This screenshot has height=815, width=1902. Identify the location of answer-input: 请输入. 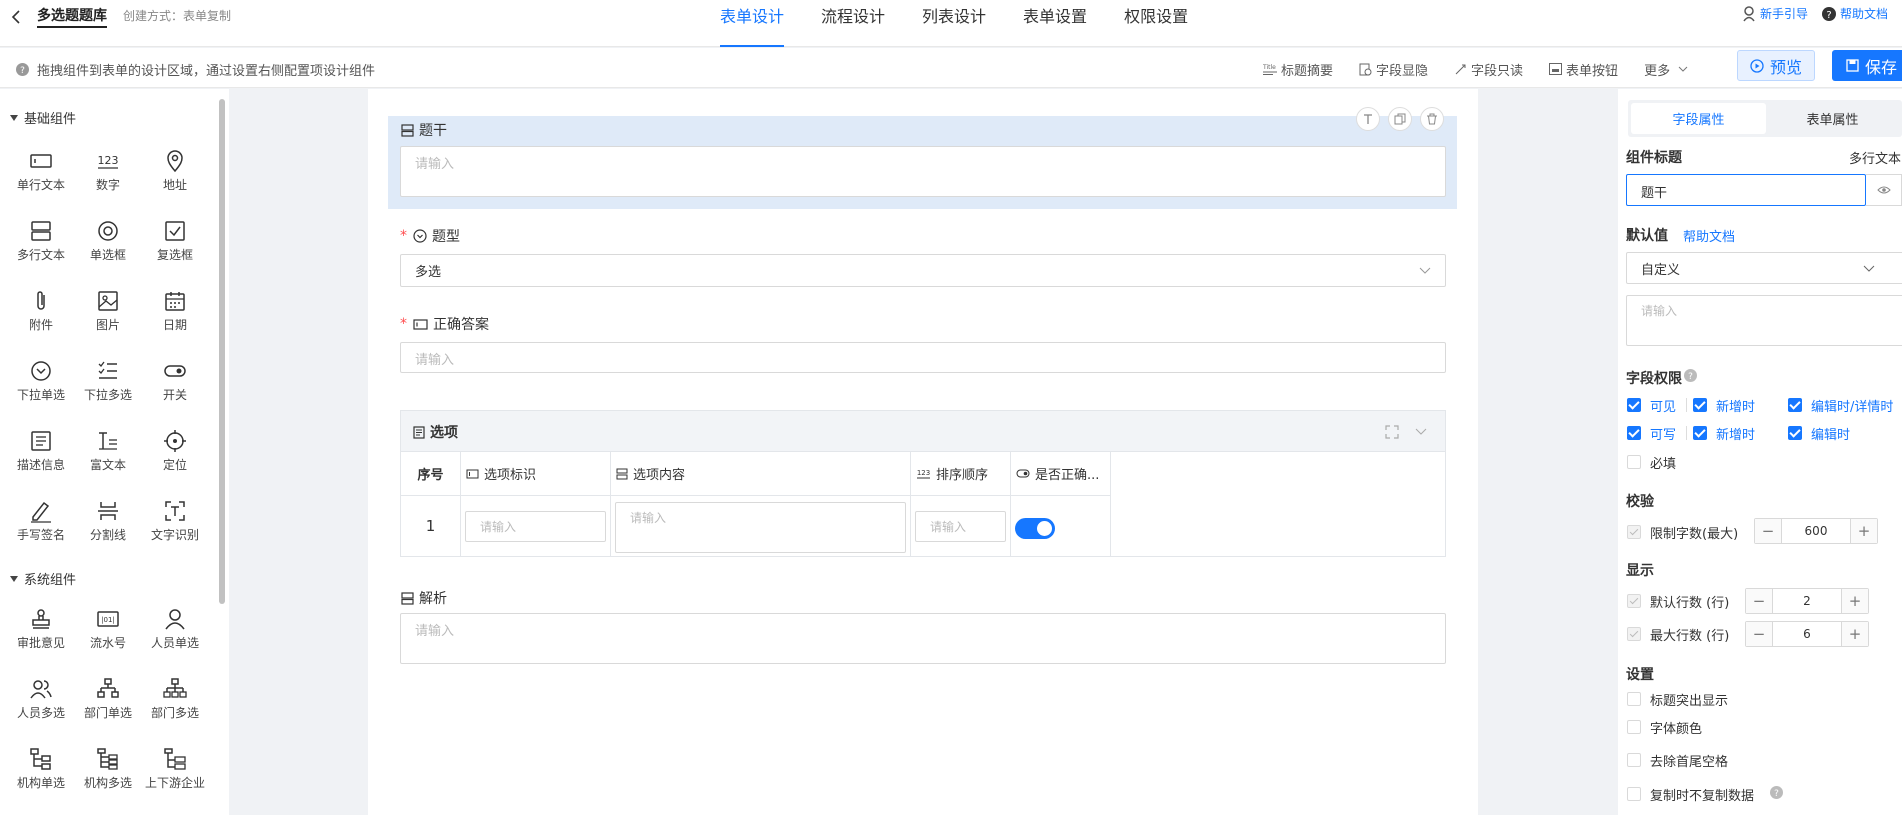
(923, 357).